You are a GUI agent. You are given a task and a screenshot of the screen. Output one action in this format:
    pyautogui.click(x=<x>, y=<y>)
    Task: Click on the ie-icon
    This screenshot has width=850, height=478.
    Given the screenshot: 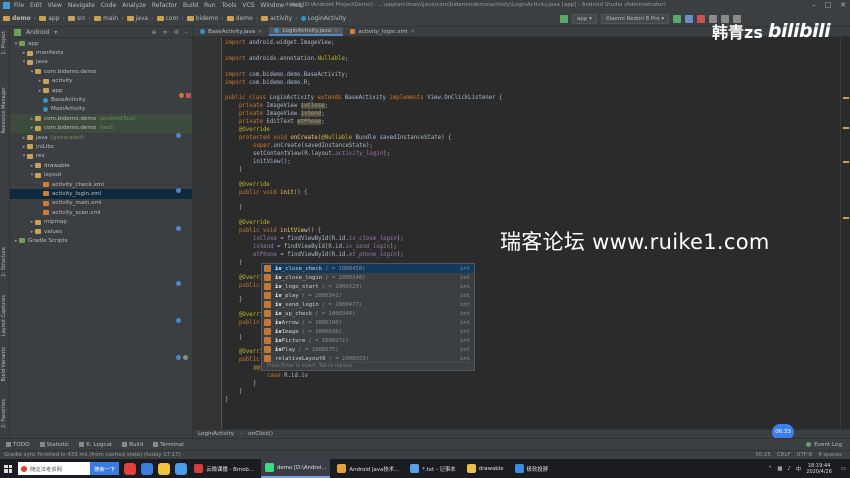 What is the action you would take?
    pyautogui.click(x=181, y=468)
    